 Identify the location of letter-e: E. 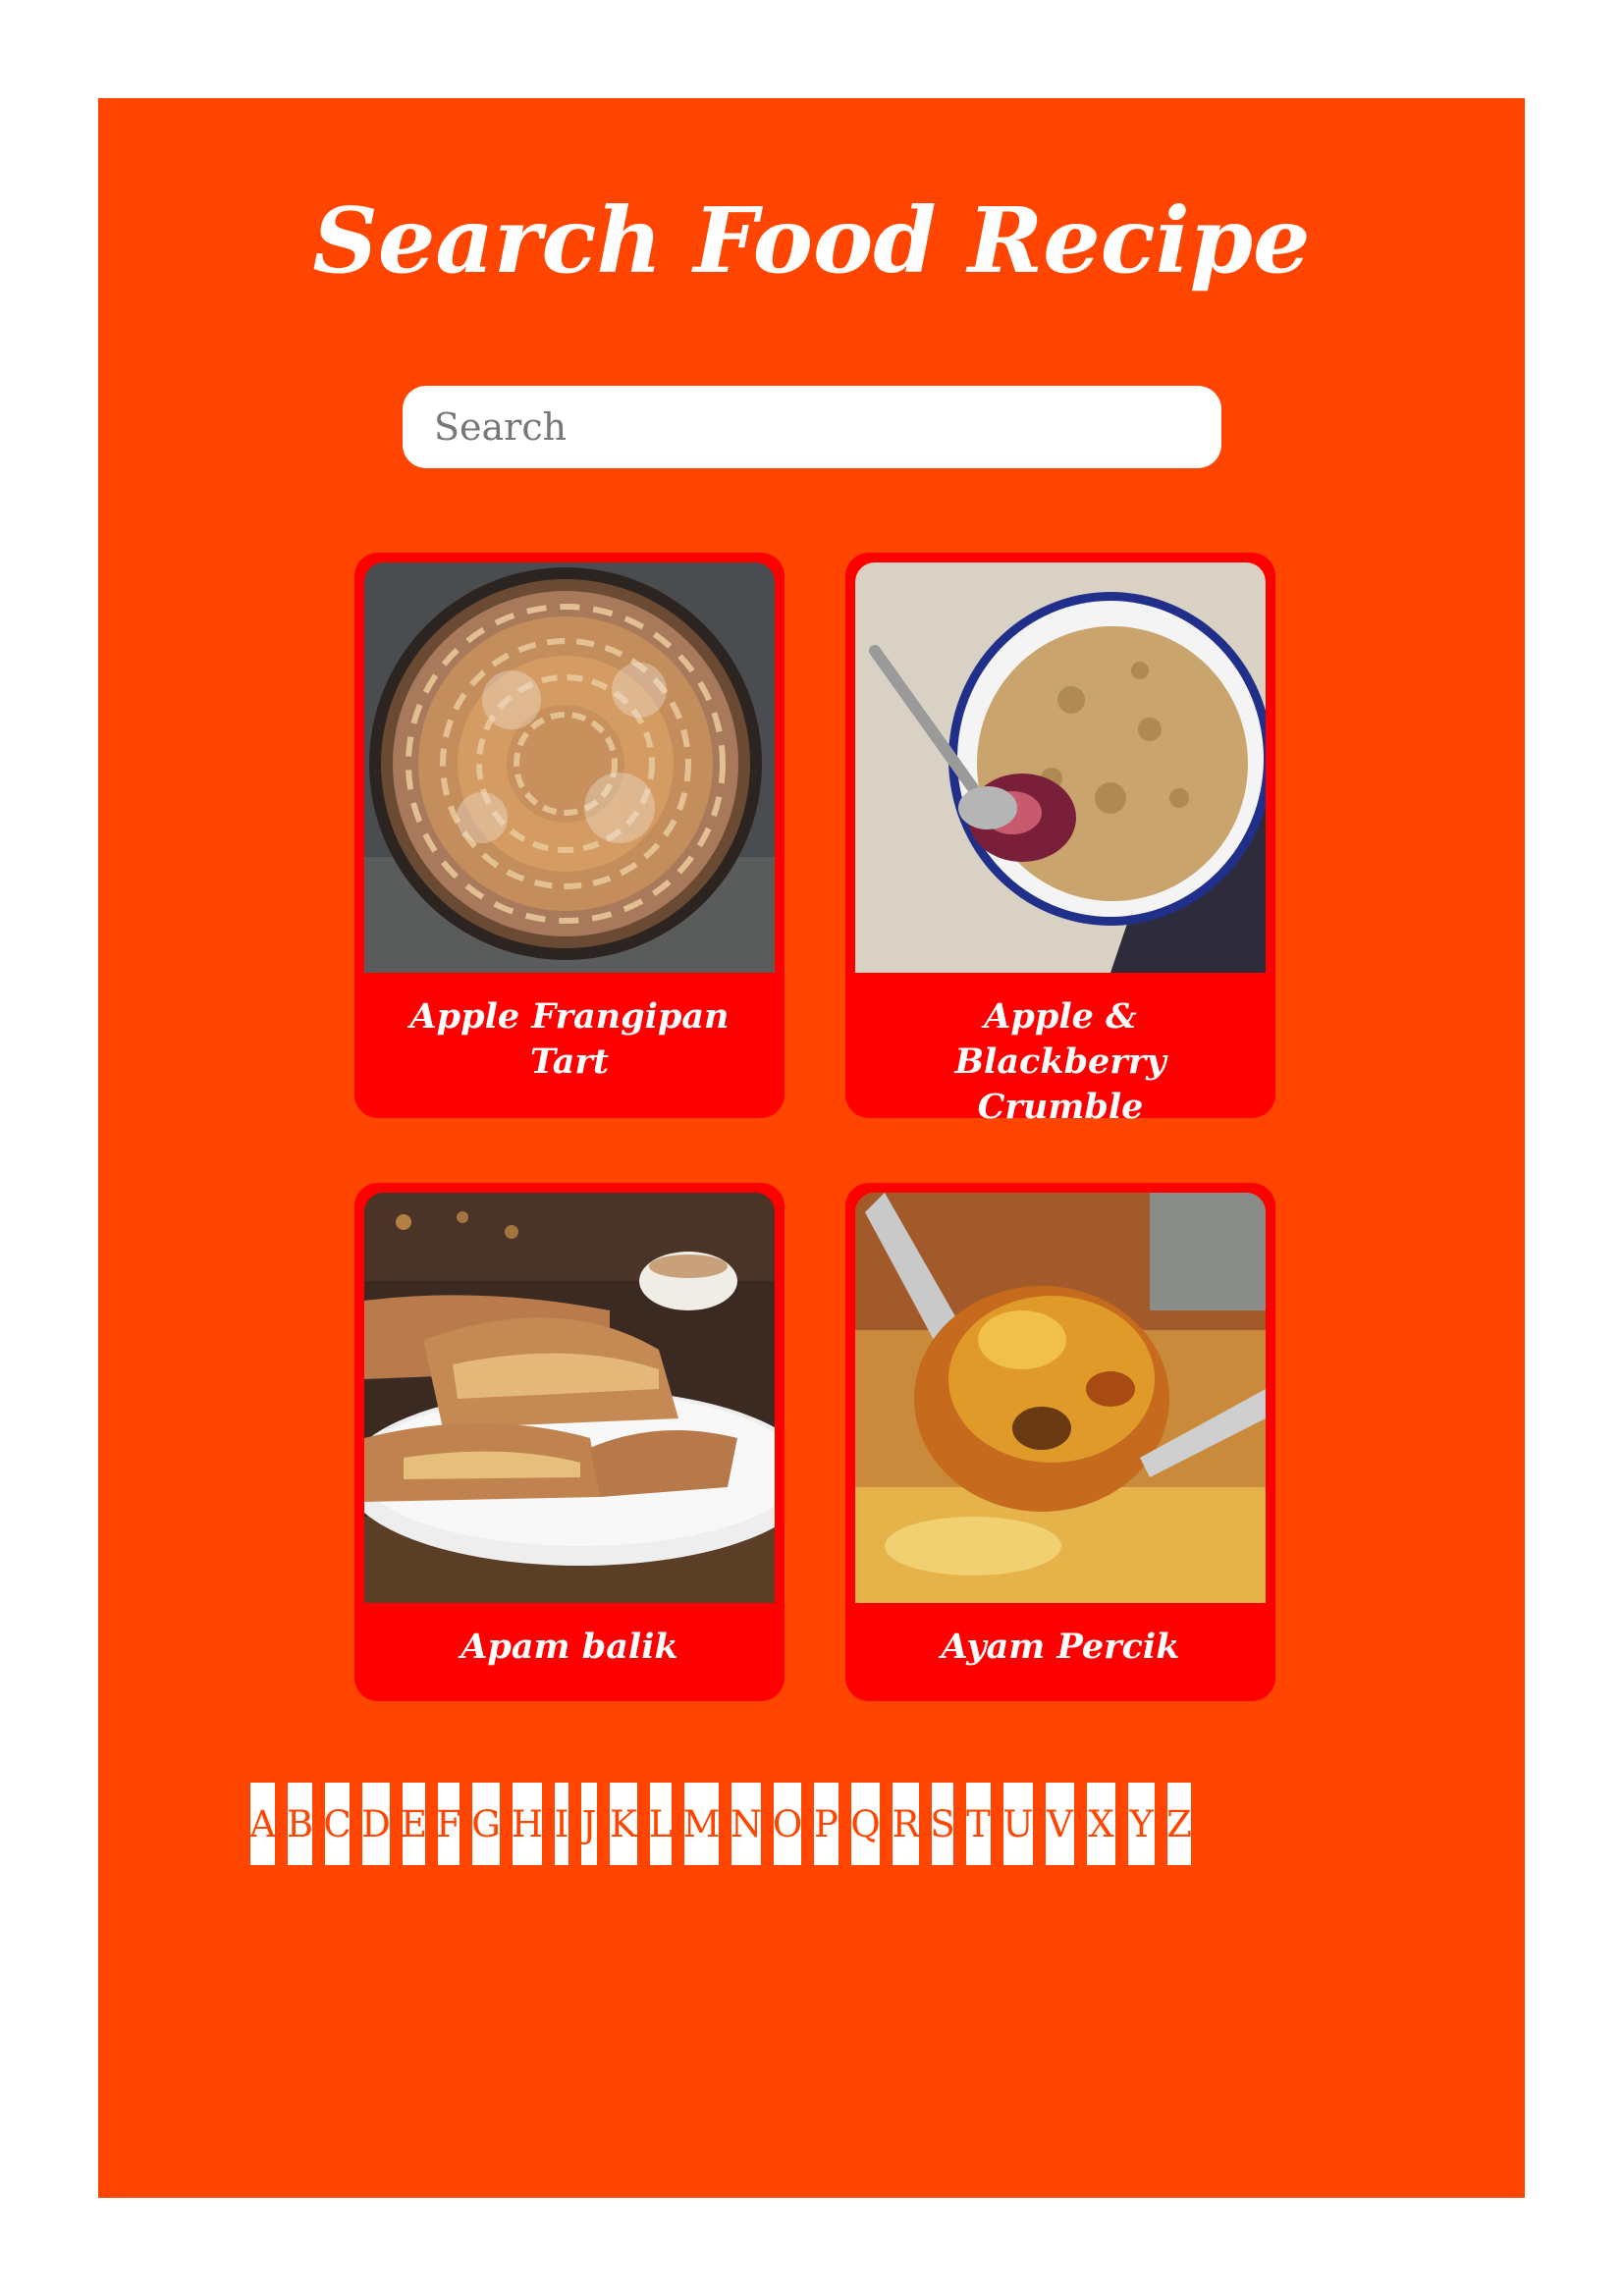
(414, 1824).